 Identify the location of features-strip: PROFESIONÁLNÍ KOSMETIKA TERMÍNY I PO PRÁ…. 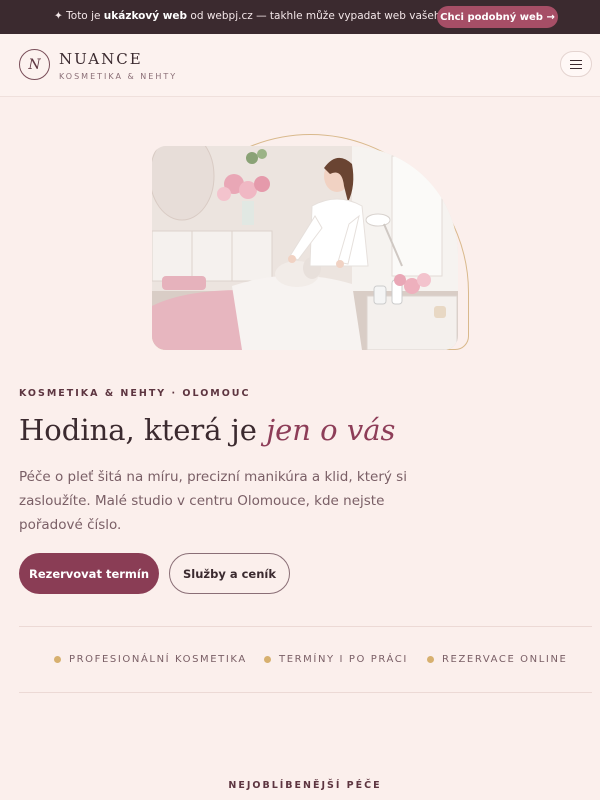
(305, 659).